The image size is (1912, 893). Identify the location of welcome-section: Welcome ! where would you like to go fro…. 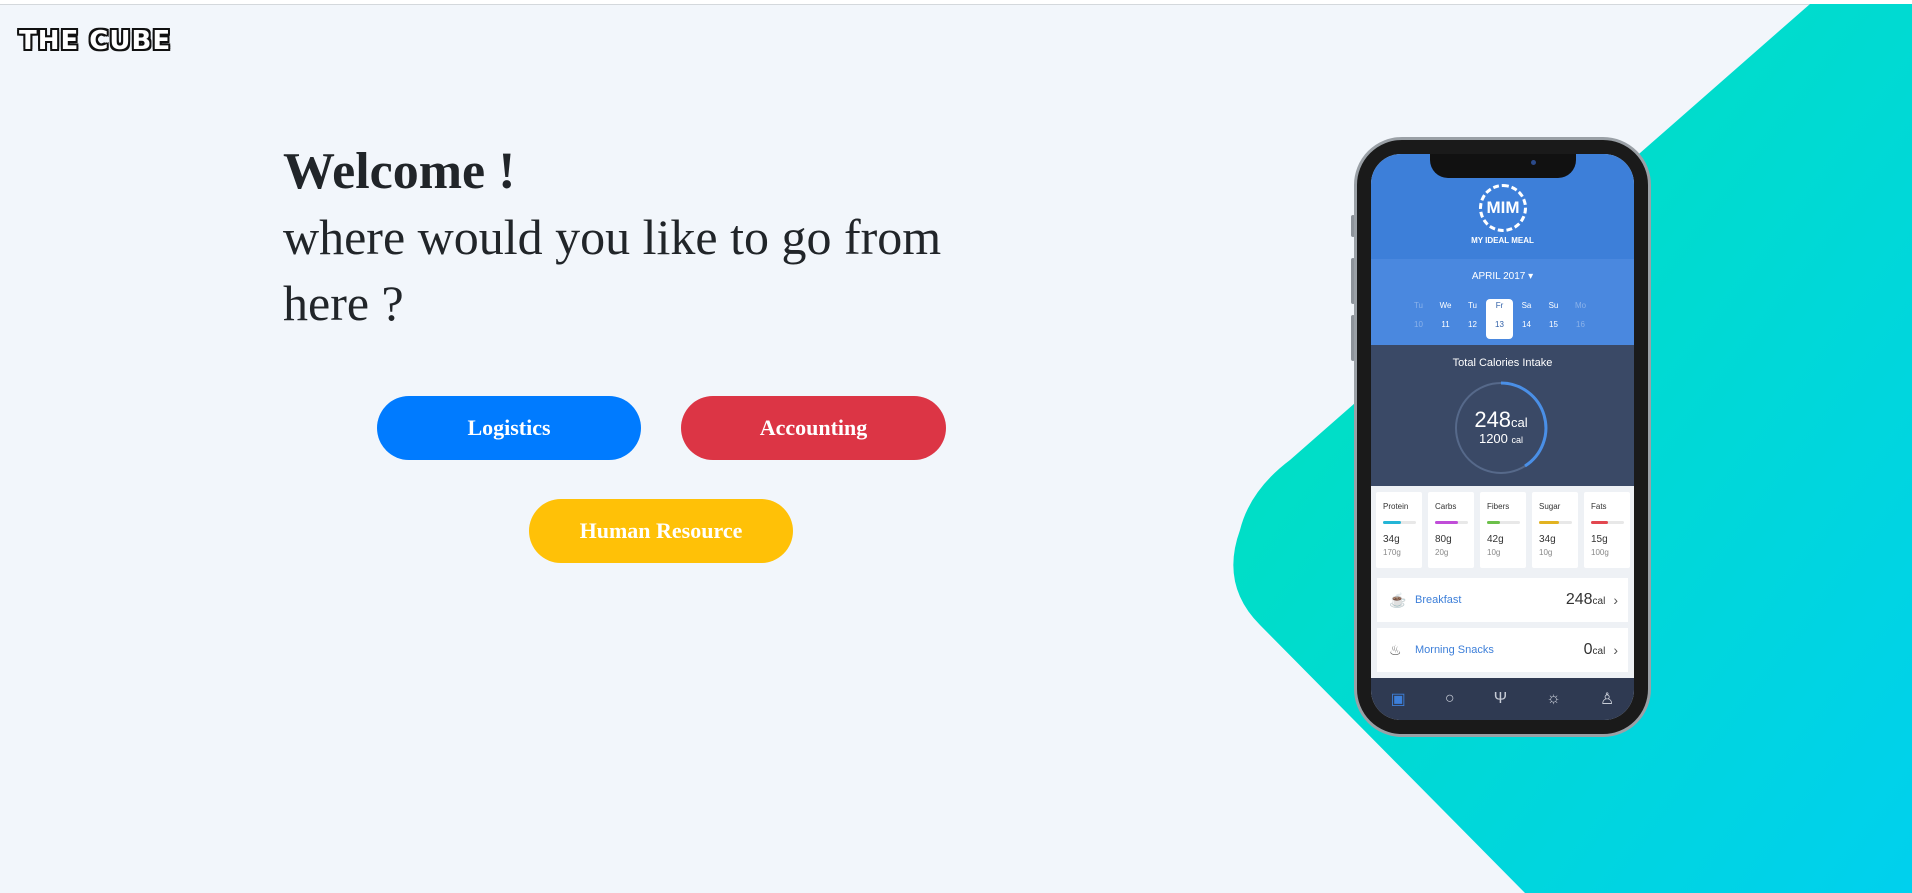
(643, 238).